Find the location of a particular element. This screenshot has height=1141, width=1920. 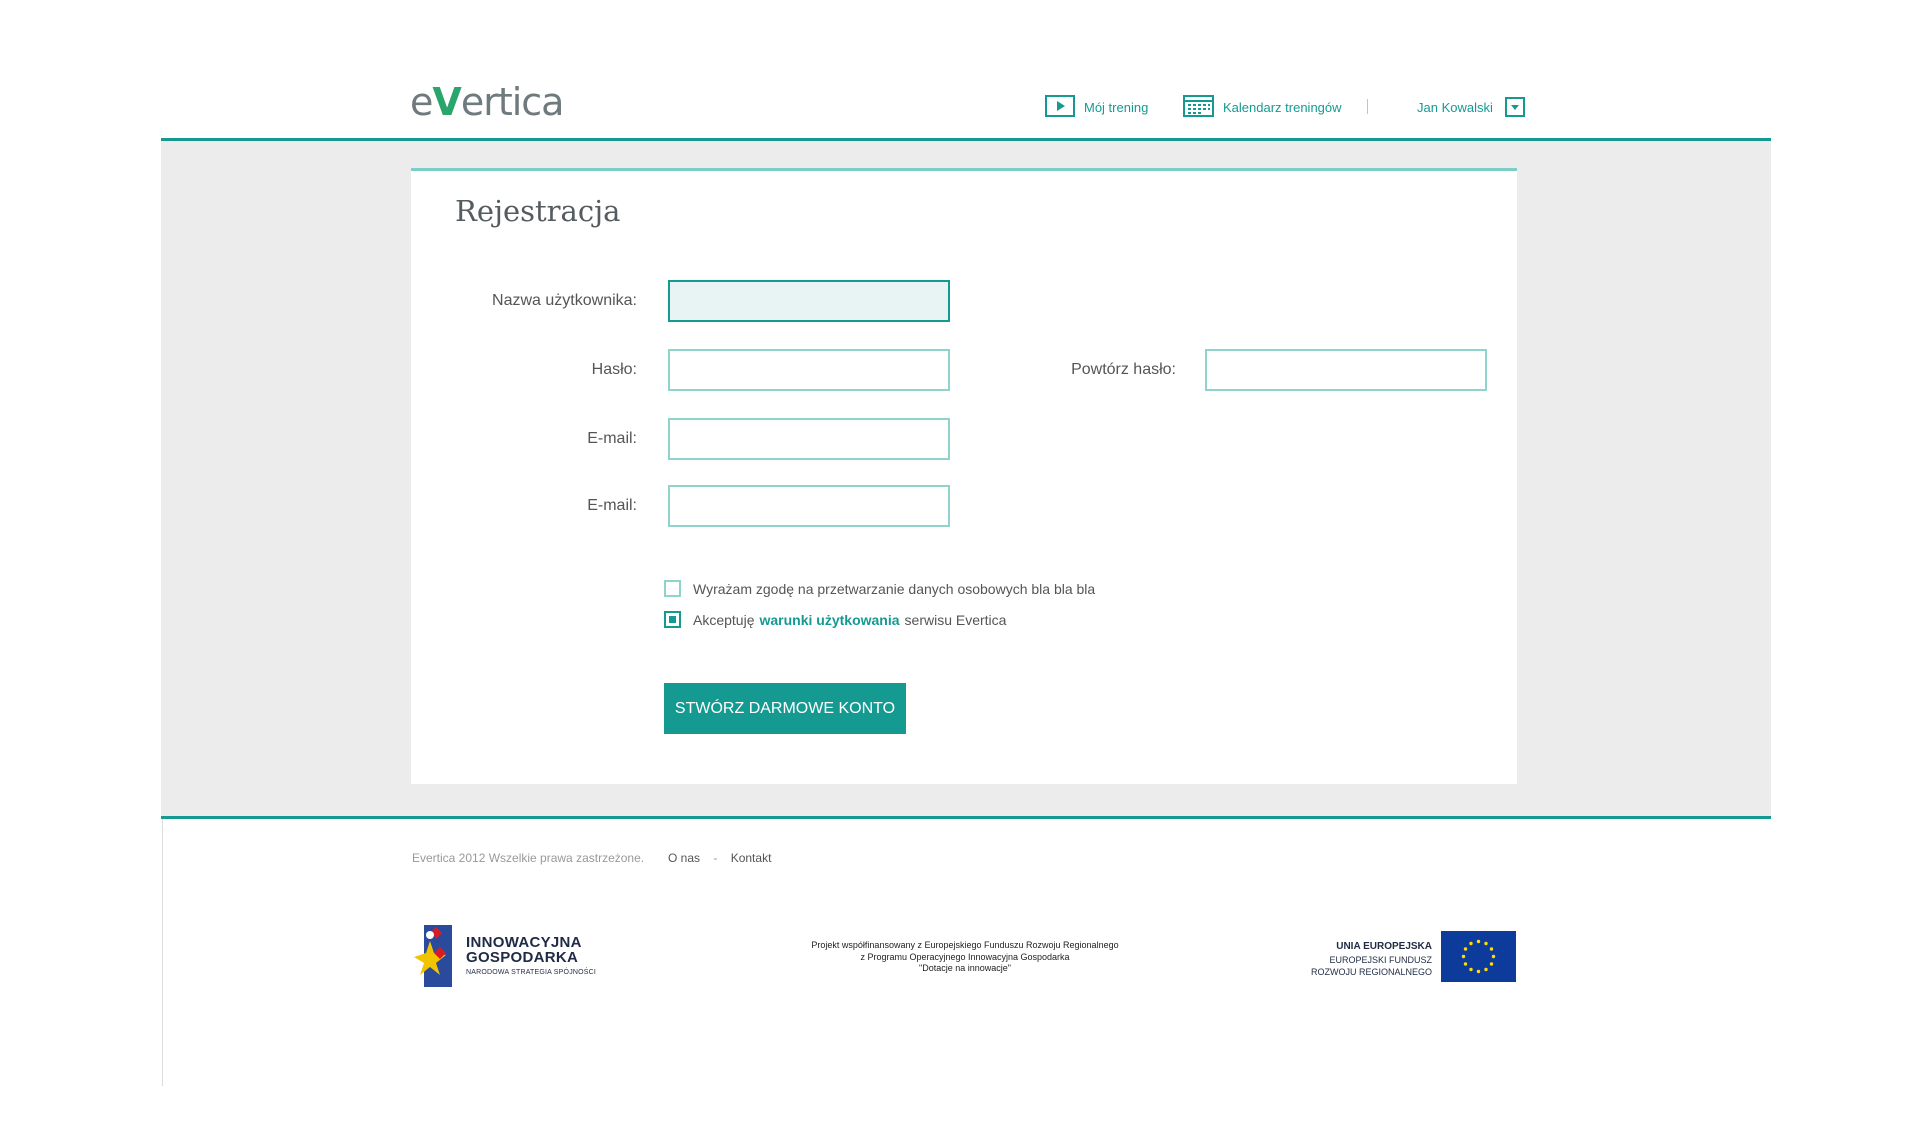

terms-prefix: Akceptuję is located at coordinates (724, 619).